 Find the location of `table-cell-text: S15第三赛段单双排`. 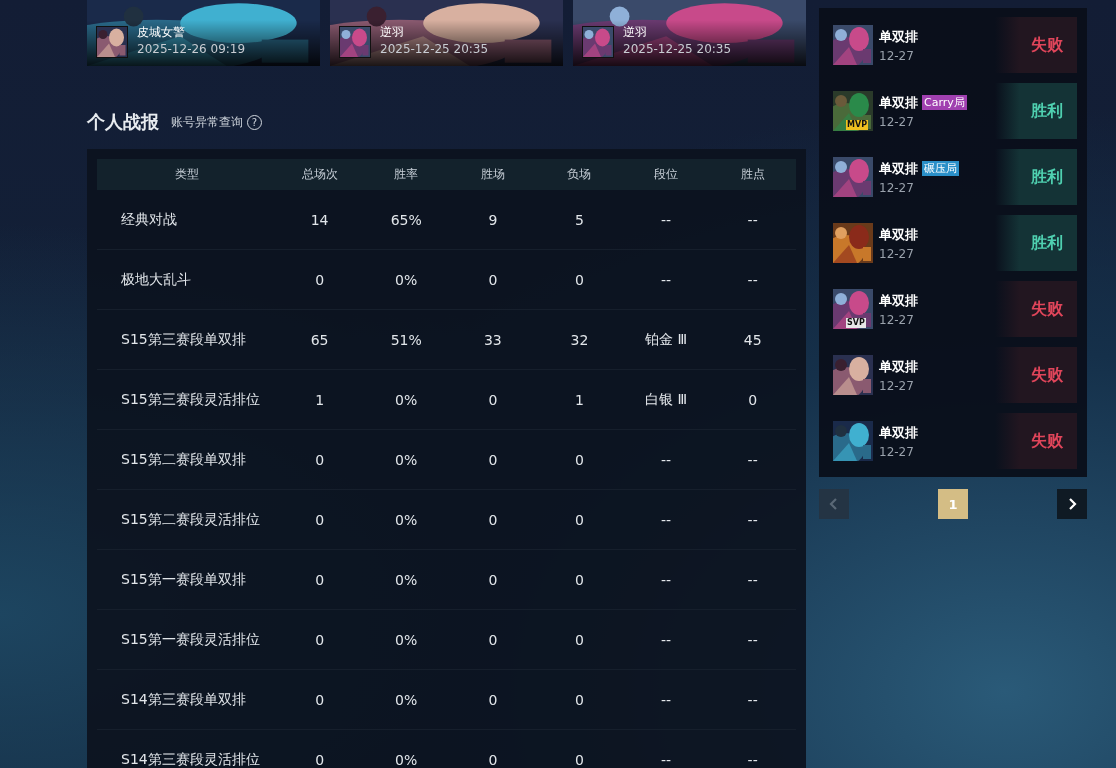

table-cell-text: S15第三赛段单双排 is located at coordinates (183, 339).